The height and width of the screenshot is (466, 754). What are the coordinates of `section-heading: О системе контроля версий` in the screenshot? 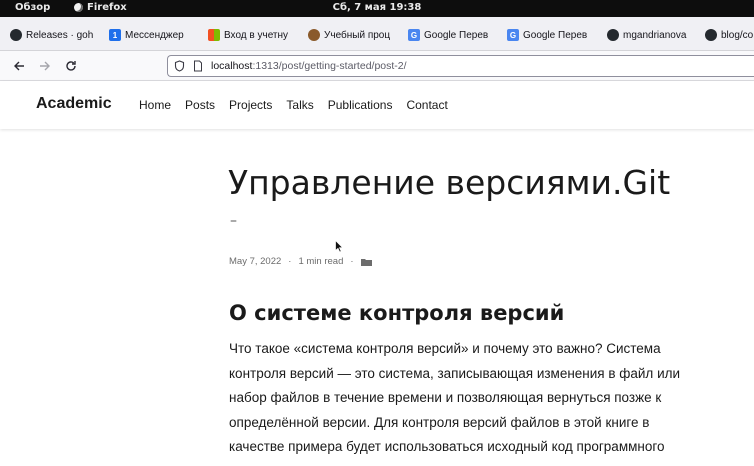 It's located at (397, 313).